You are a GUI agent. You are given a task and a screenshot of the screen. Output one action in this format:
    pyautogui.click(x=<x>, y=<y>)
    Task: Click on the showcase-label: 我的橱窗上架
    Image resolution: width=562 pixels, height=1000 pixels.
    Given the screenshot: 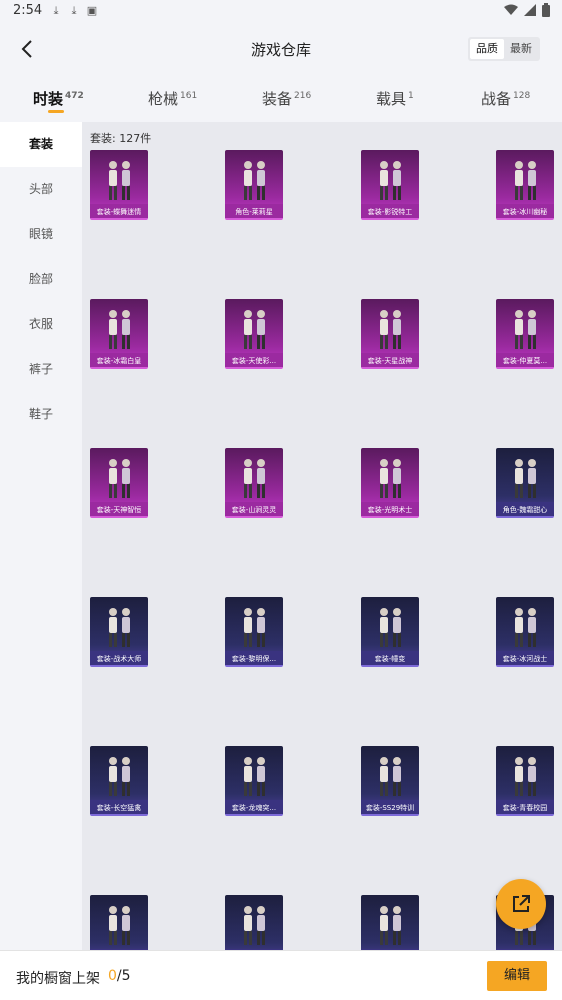 What is the action you would take?
    pyautogui.click(x=58, y=979)
    